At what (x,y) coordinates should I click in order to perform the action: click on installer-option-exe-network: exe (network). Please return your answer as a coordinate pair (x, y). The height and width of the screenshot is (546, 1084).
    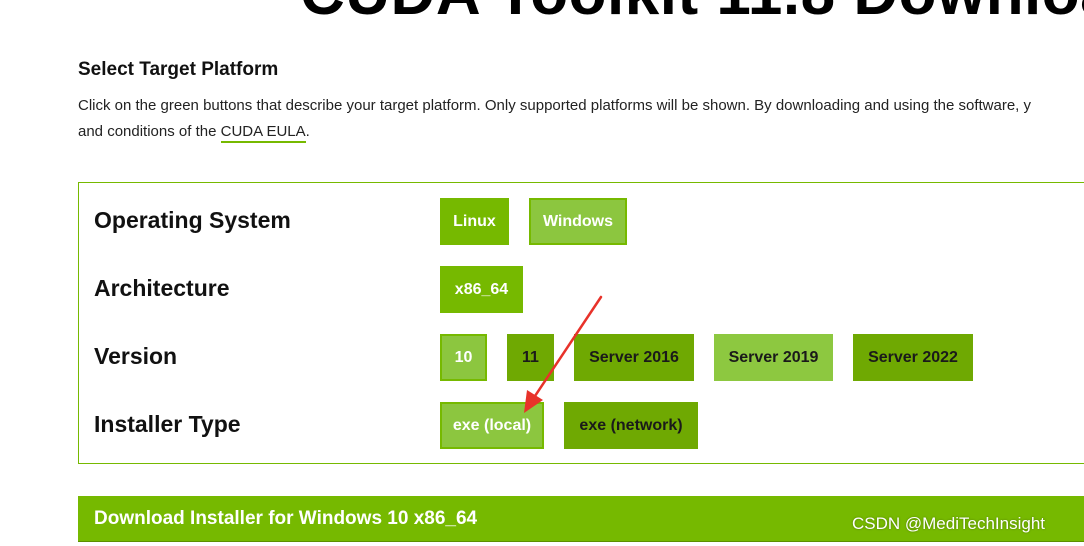
    Looking at the image, I should click on (631, 425).